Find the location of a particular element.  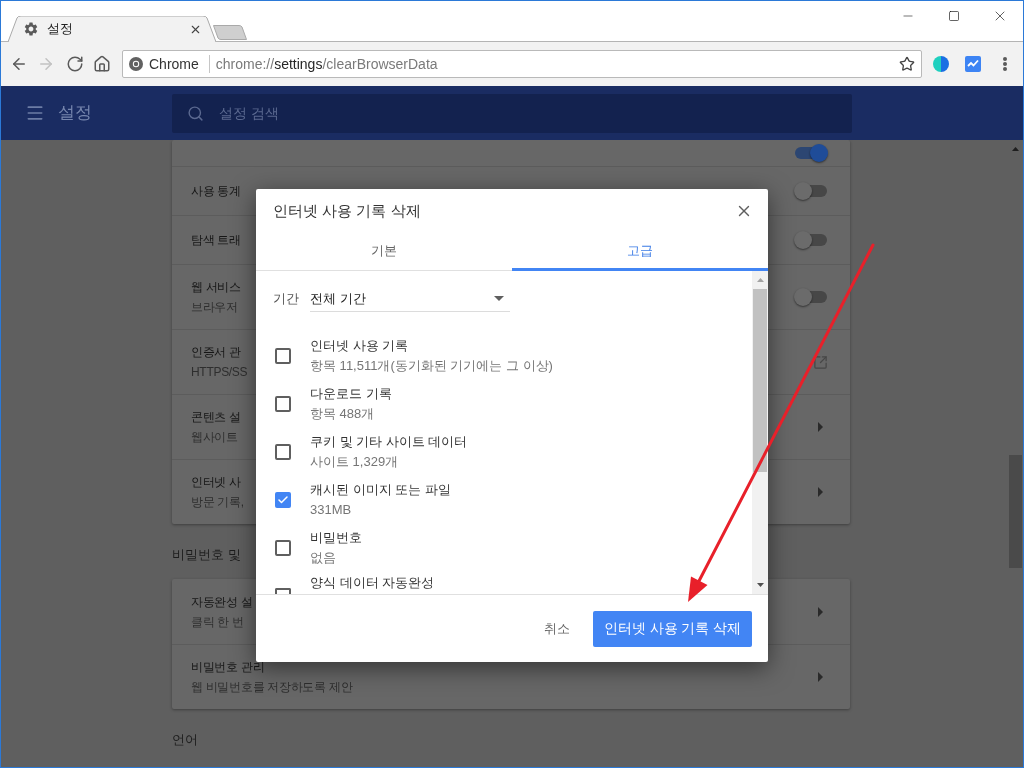

external-link-icon is located at coordinates (820, 362).